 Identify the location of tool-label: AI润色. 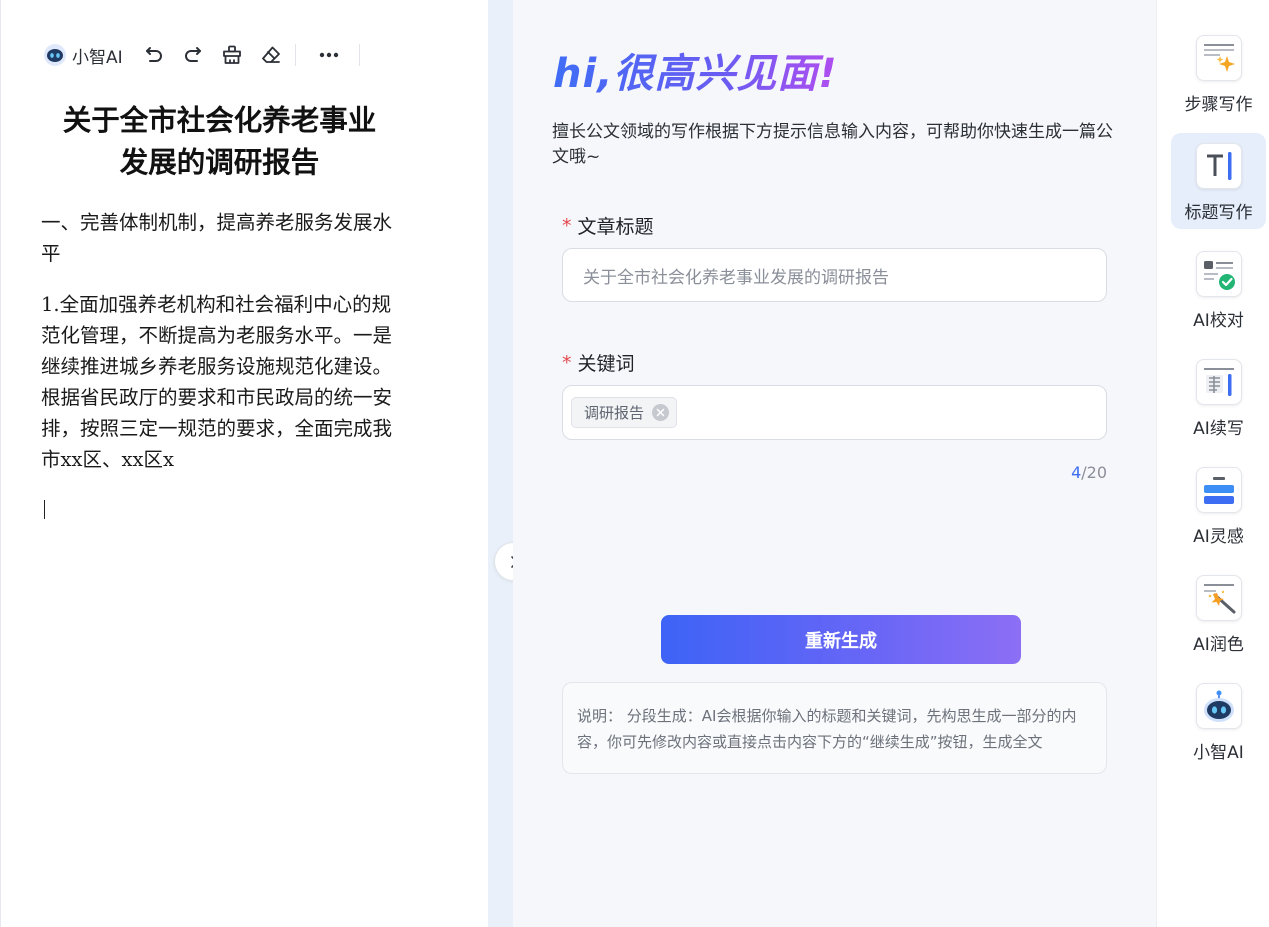
(1218, 645).